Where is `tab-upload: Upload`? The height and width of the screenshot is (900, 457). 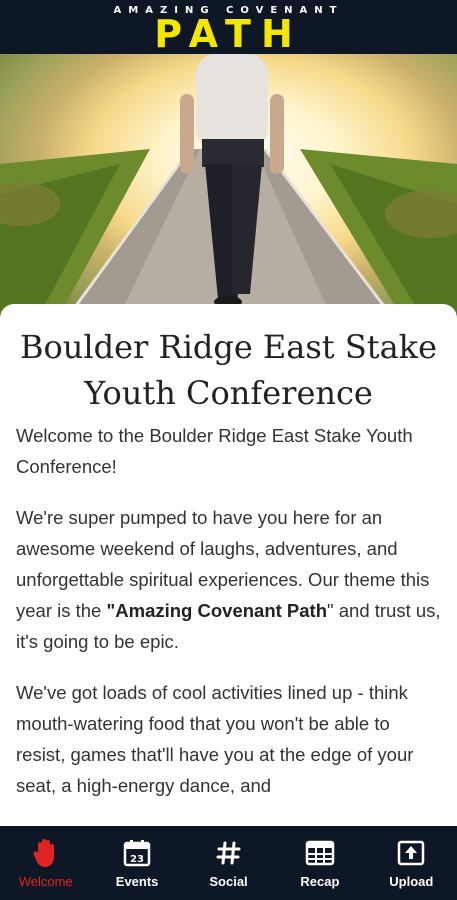
tab-upload: Upload is located at coordinates (411, 863).